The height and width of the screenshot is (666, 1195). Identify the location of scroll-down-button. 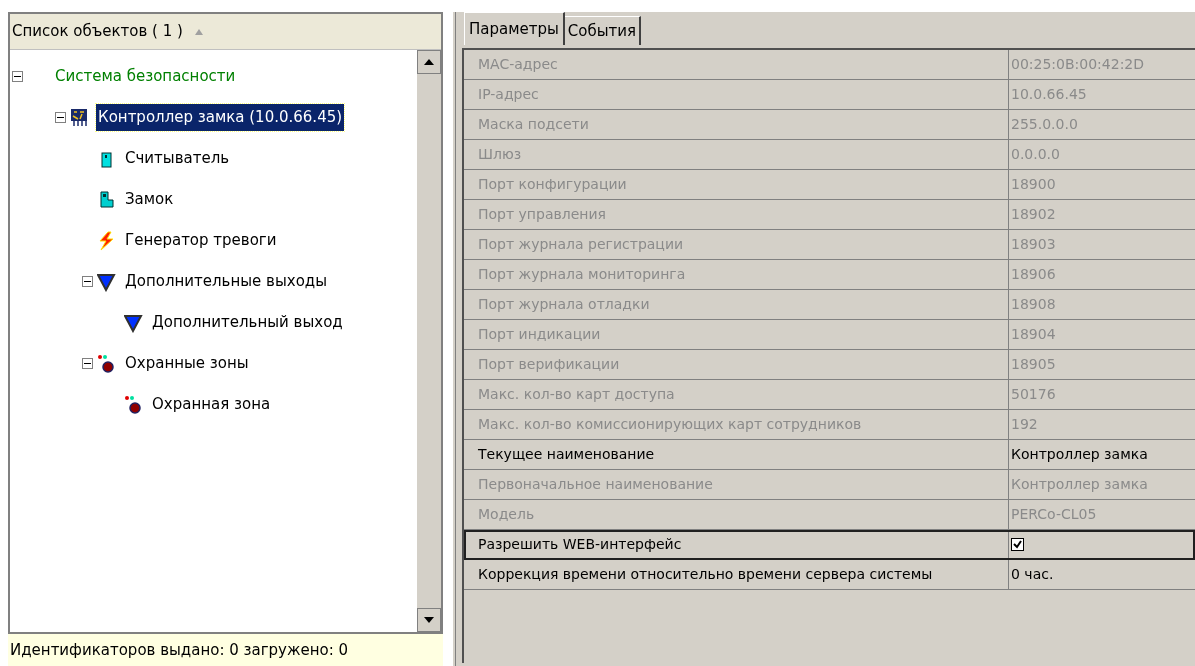
(429, 620).